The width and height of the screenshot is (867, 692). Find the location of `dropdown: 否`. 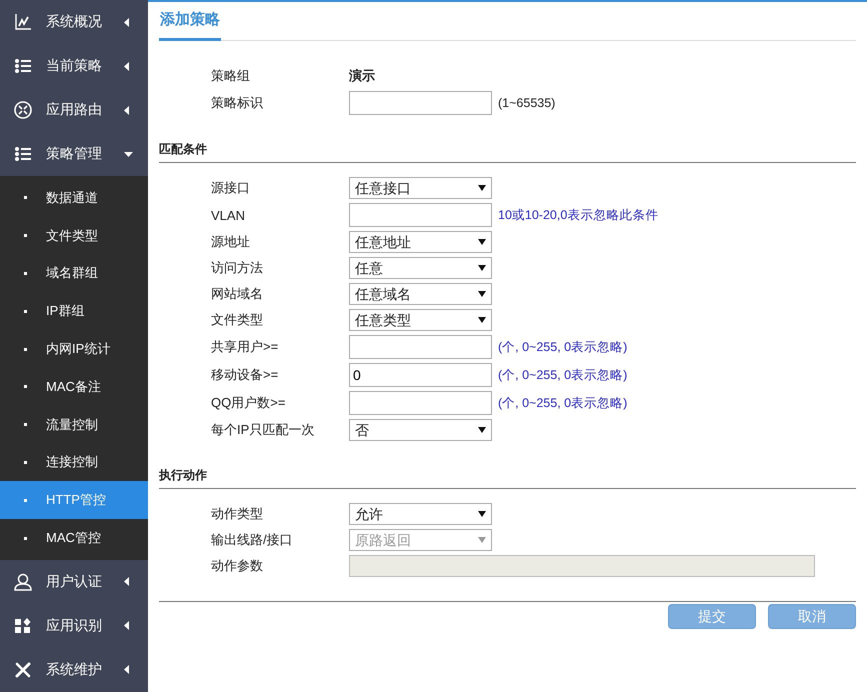

dropdown: 否 is located at coordinates (420, 430).